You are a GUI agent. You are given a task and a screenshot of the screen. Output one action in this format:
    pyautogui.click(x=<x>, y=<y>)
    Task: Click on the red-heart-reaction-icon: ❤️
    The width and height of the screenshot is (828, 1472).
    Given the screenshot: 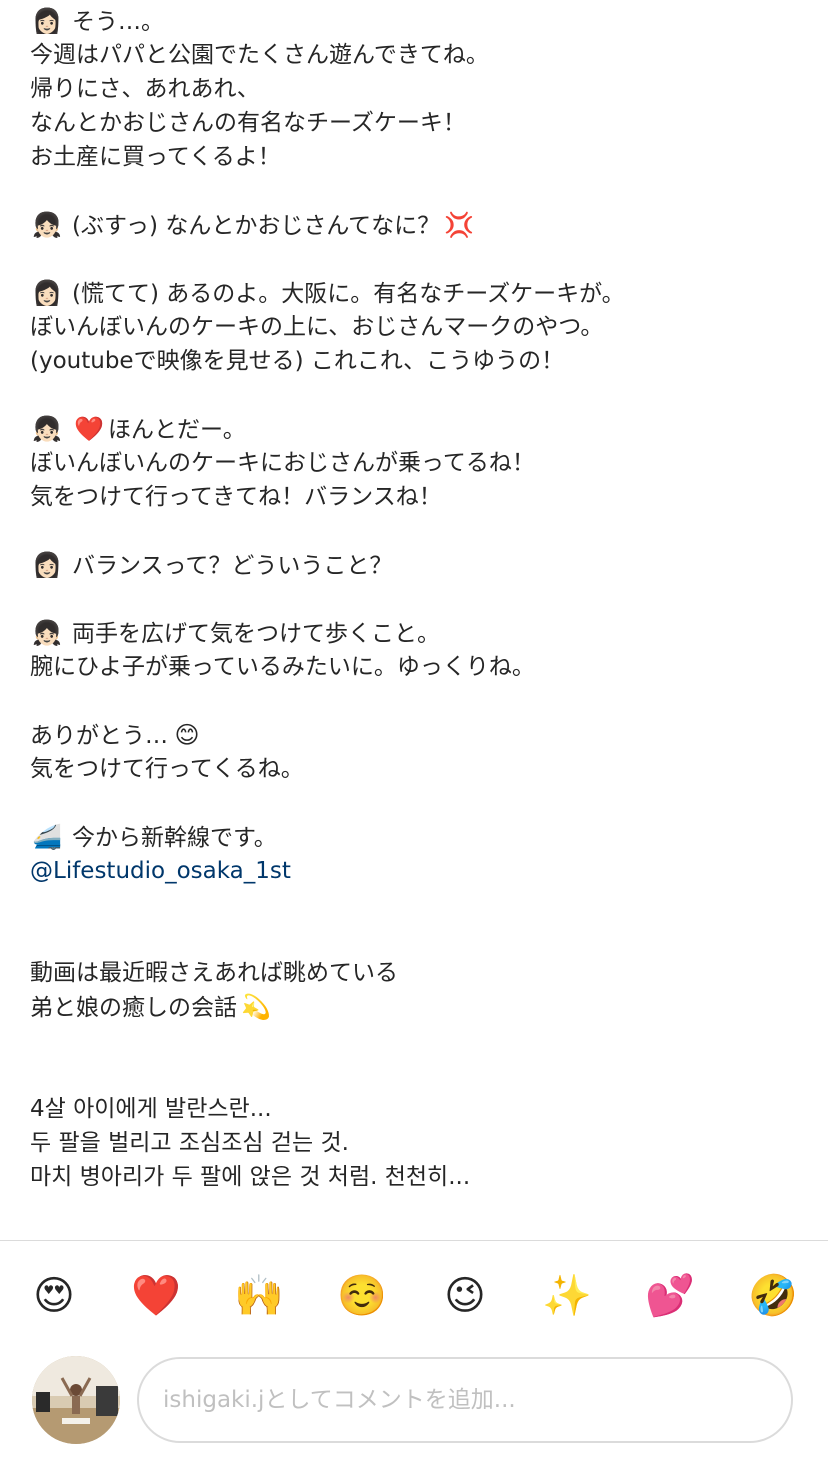 What is the action you would take?
    pyautogui.click(x=156, y=1296)
    